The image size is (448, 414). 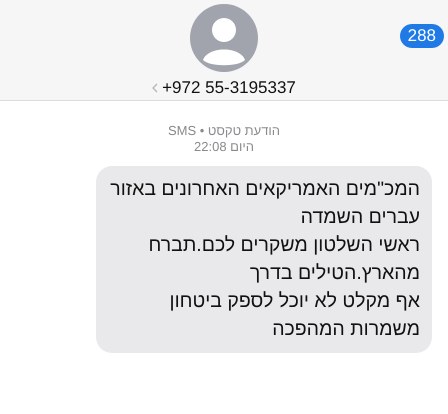 What do you see at coordinates (265, 189) in the screenshot?
I see `message-text-line: המכ"מים האמריקאים האחרונים באזור` at bounding box center [265, 189].